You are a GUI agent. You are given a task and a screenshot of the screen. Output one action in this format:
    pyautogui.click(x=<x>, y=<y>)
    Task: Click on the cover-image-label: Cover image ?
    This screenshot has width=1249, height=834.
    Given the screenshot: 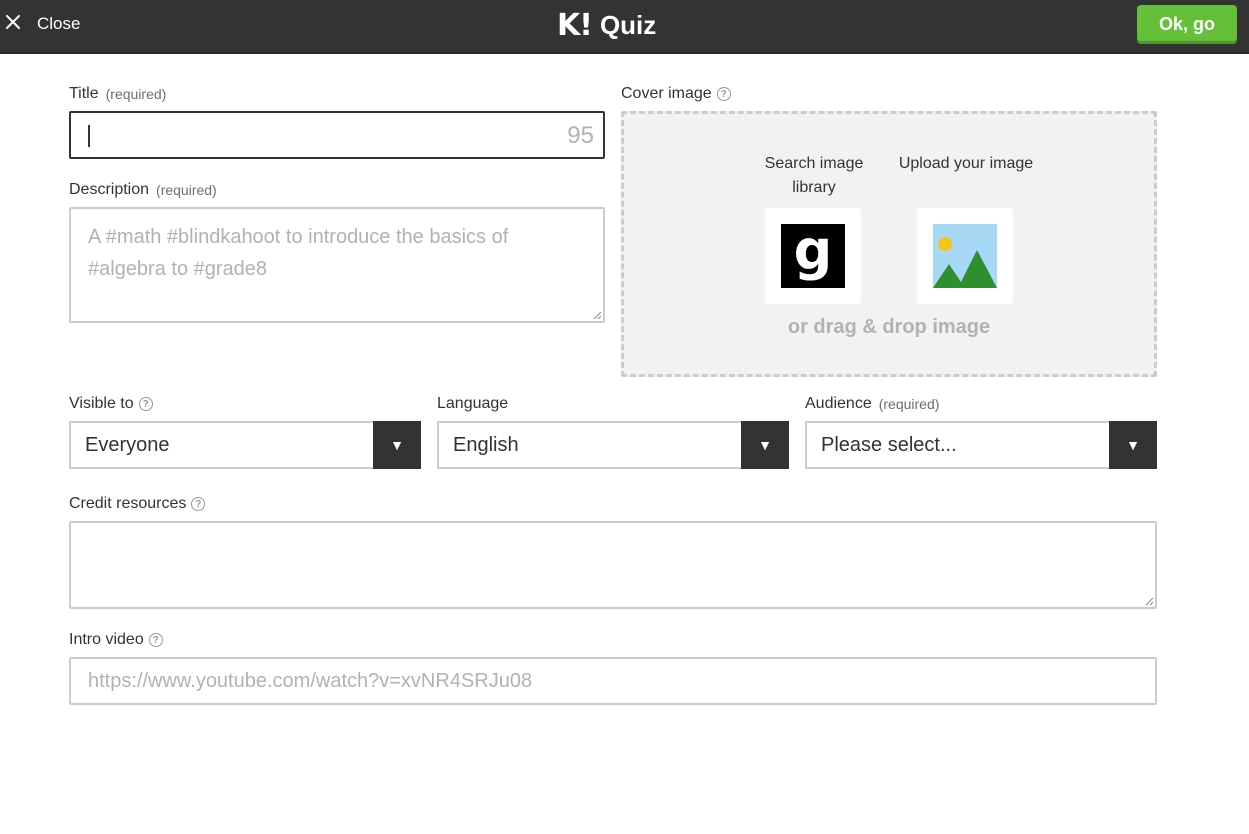 What is the action you would take?
    pyautogui.click(x=676, y=94)
    